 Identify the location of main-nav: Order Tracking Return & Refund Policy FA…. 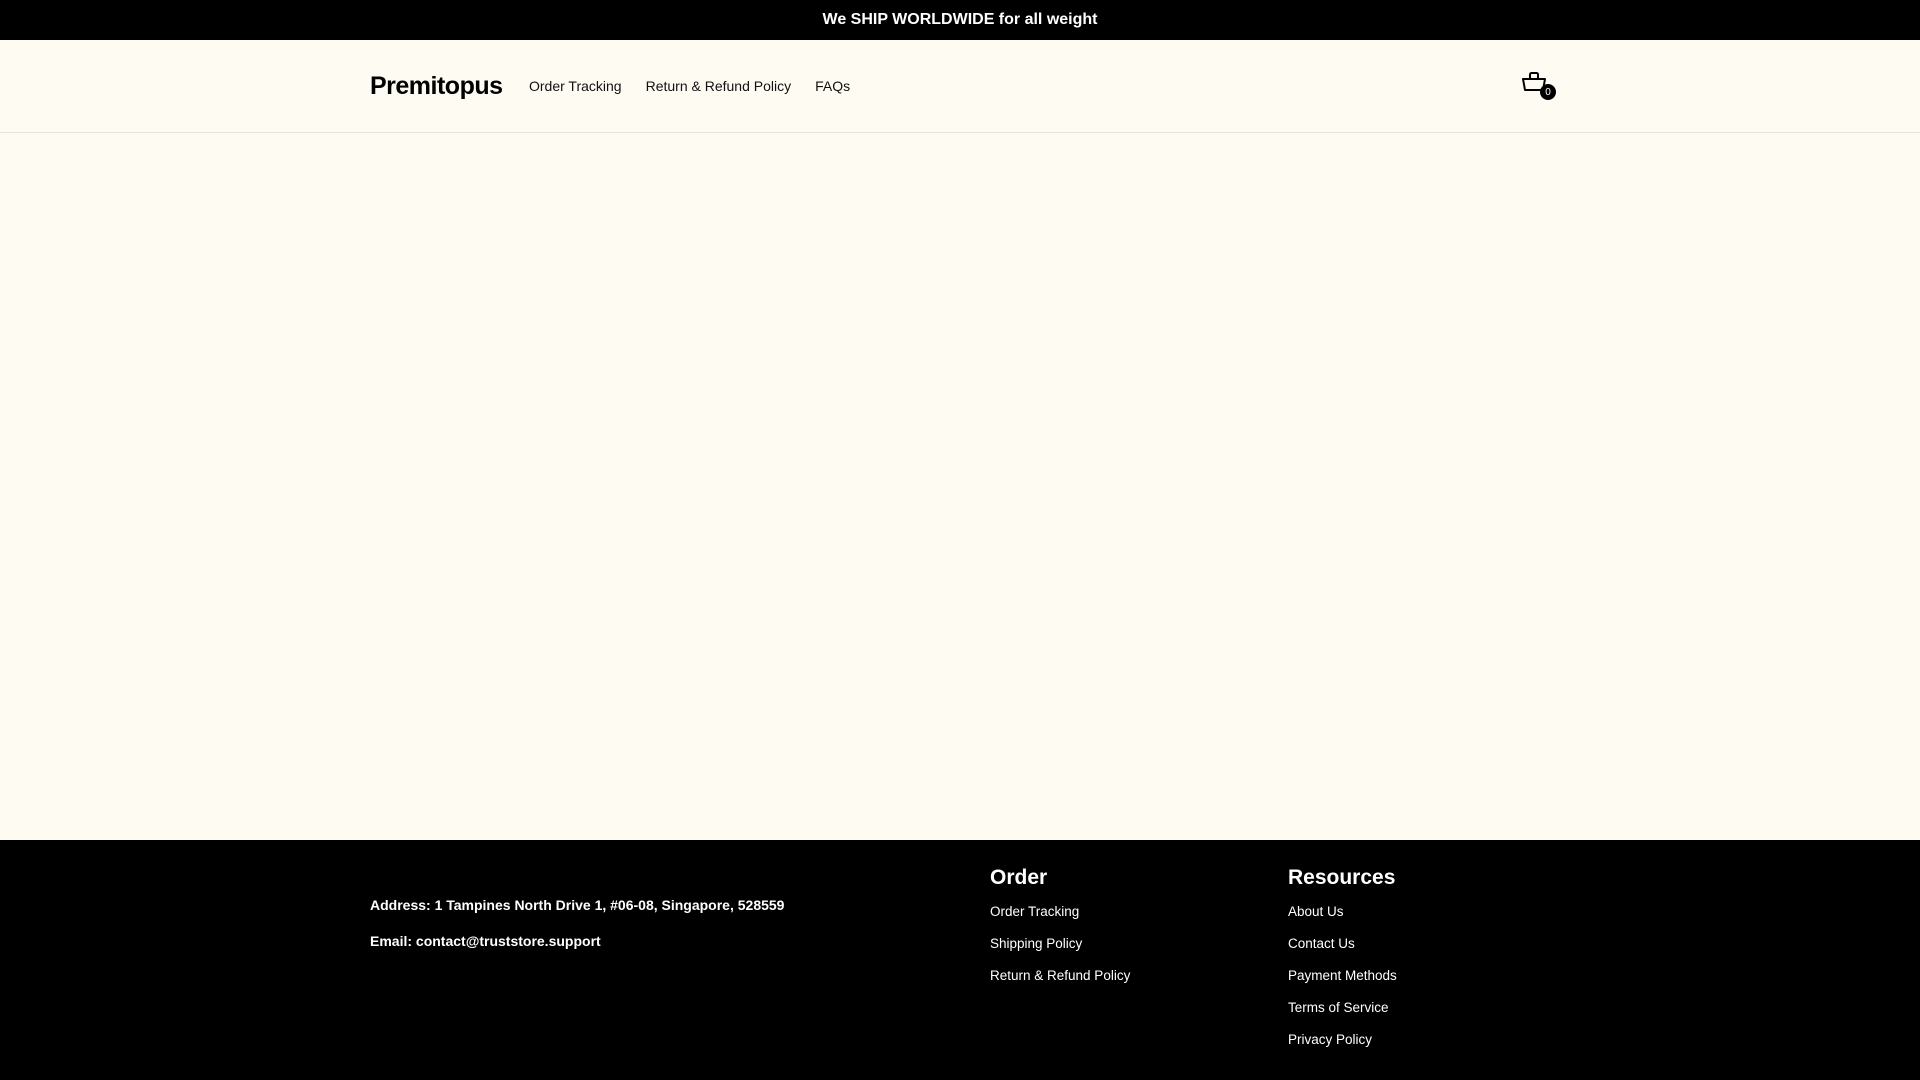
(689, 86).